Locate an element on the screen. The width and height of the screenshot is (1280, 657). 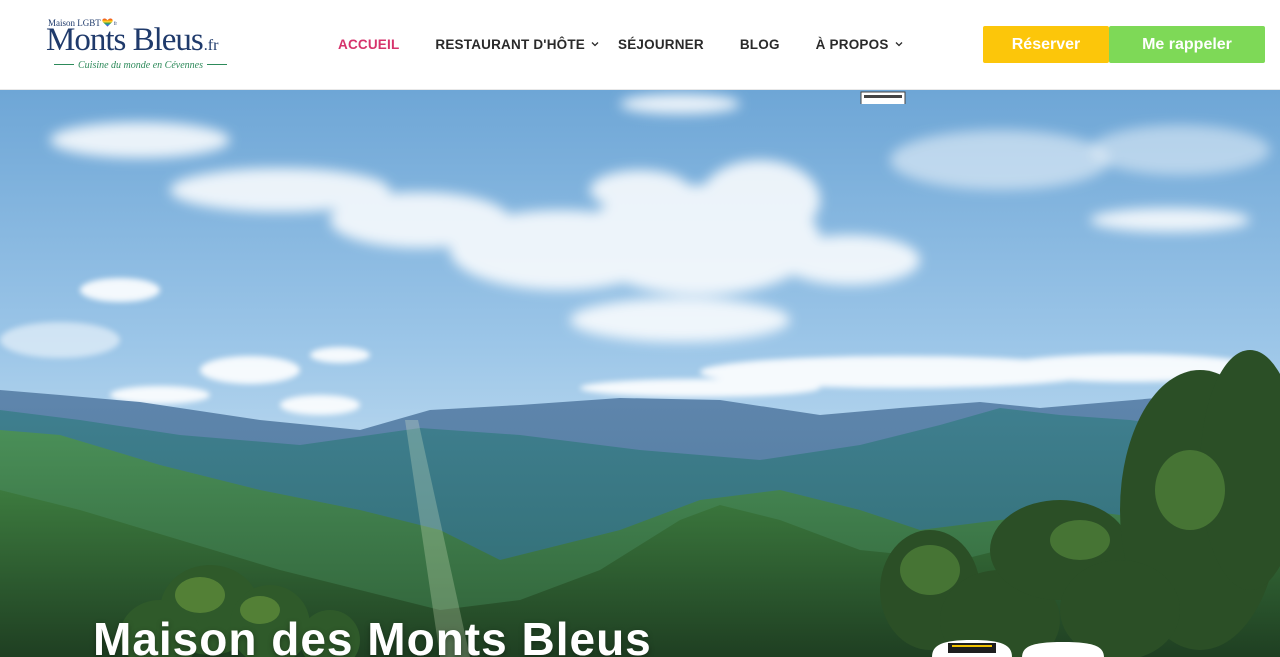
nav-item-blog: BLOG is located at coordinates (760, 44).